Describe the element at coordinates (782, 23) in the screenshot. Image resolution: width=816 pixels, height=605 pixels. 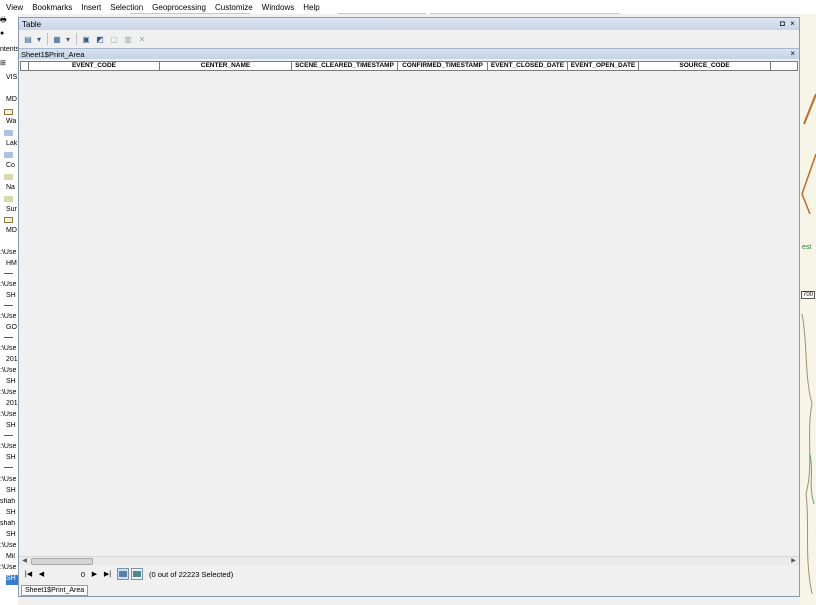
I see `pin-icon: ◘` at that location.